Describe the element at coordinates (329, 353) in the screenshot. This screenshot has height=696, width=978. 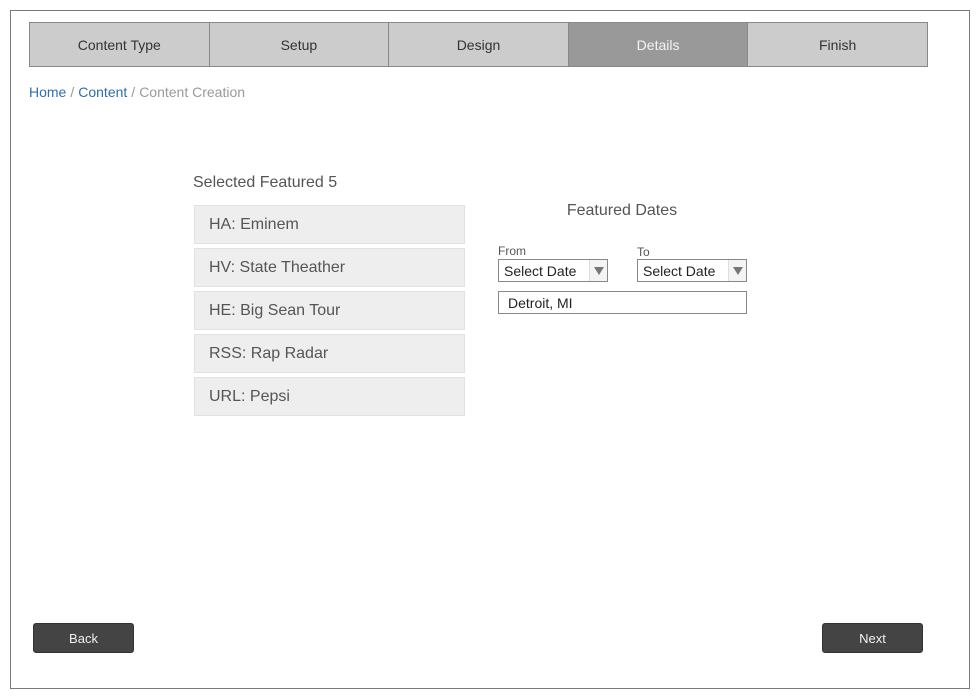
I see `list-item: RSS: Rap Radar` at that location.